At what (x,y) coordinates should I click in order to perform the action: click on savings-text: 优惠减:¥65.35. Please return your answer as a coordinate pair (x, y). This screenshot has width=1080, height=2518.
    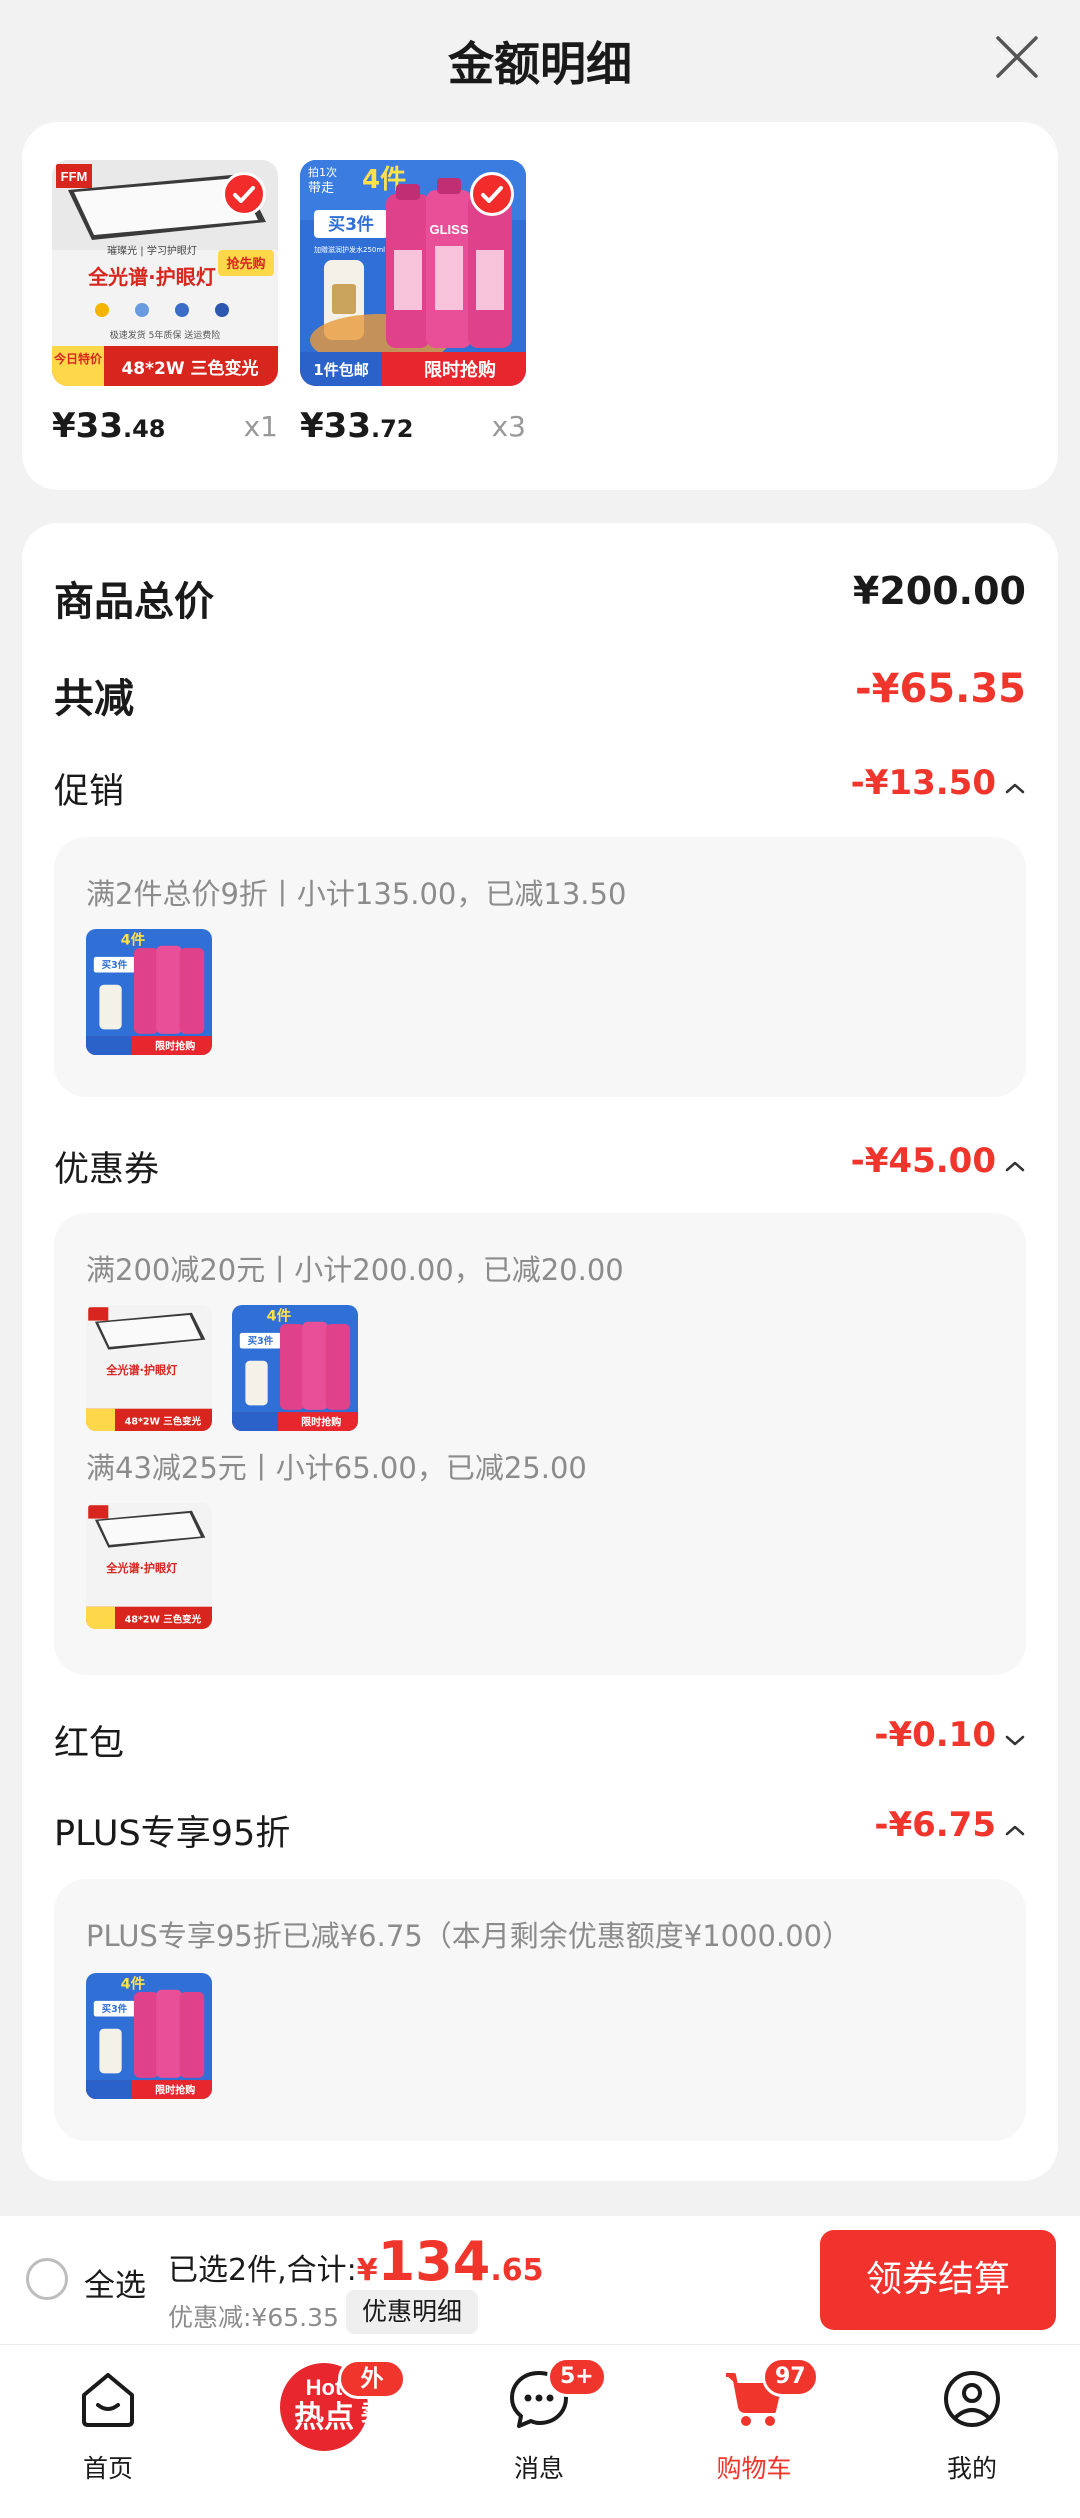
    Looking at the image, I should click on (253, 2317).